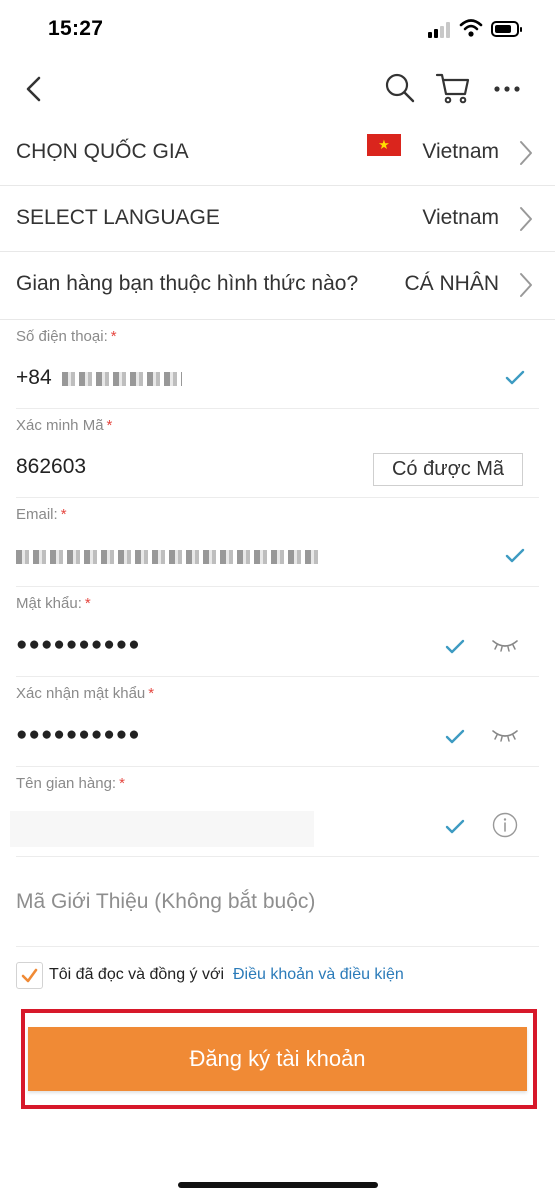 This screenshot has height=1200, width=555. Describe the element at coordinates (78, 734) in the screenshot. I see `confirm-password-value: ●●●●●●●●●●` at that location.